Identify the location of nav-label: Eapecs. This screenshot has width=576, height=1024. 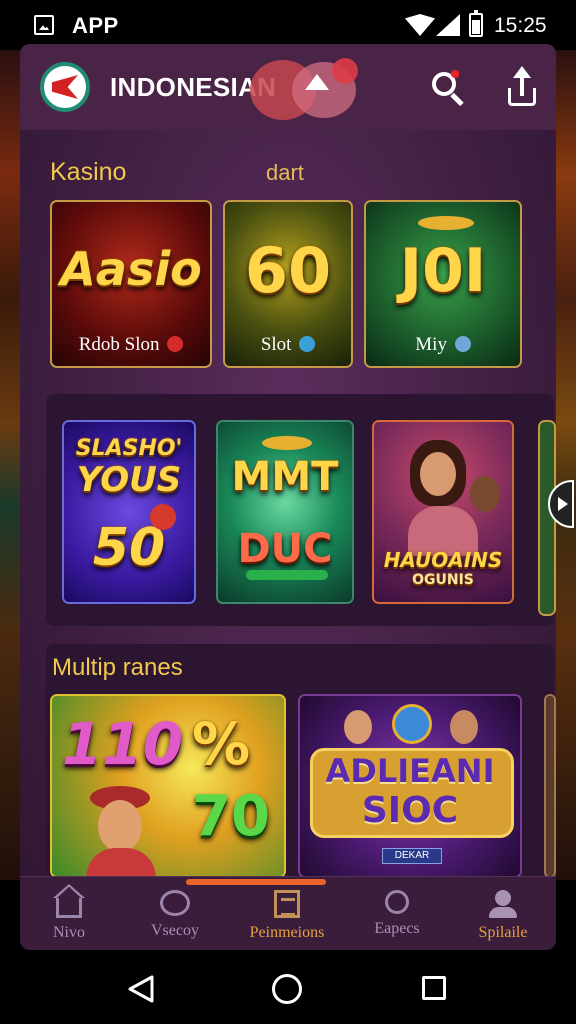
(397, 928).